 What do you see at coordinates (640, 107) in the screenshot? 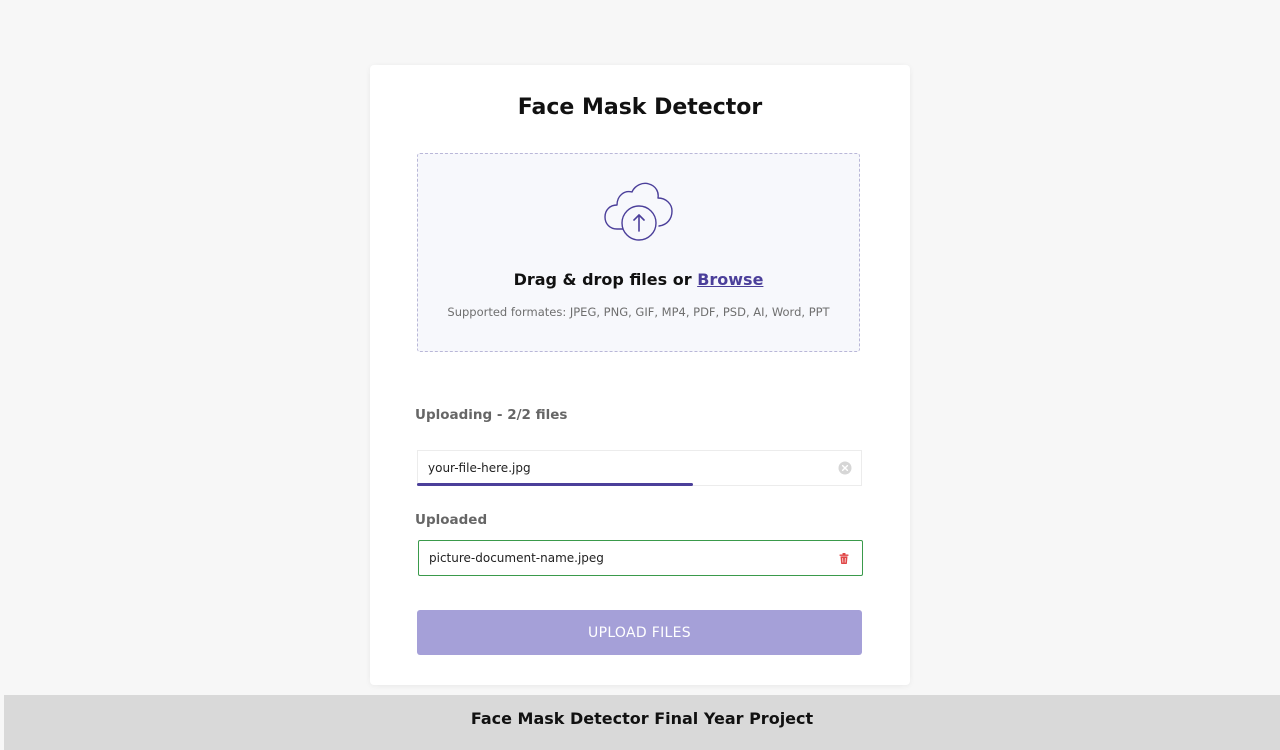
I see `page-title: Face Mask Detector` at bounding box center [640, 107].